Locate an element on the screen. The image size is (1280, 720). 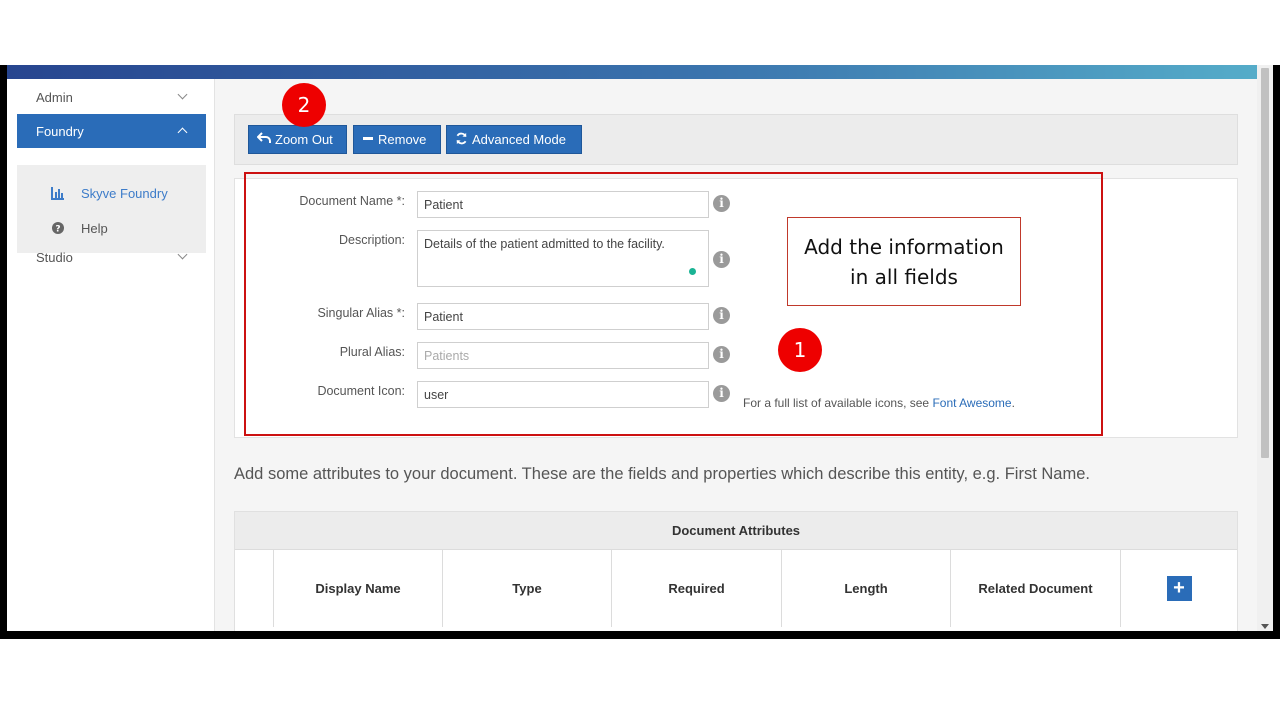
question-circle-icon: ? is located at coordinates (58, 228).